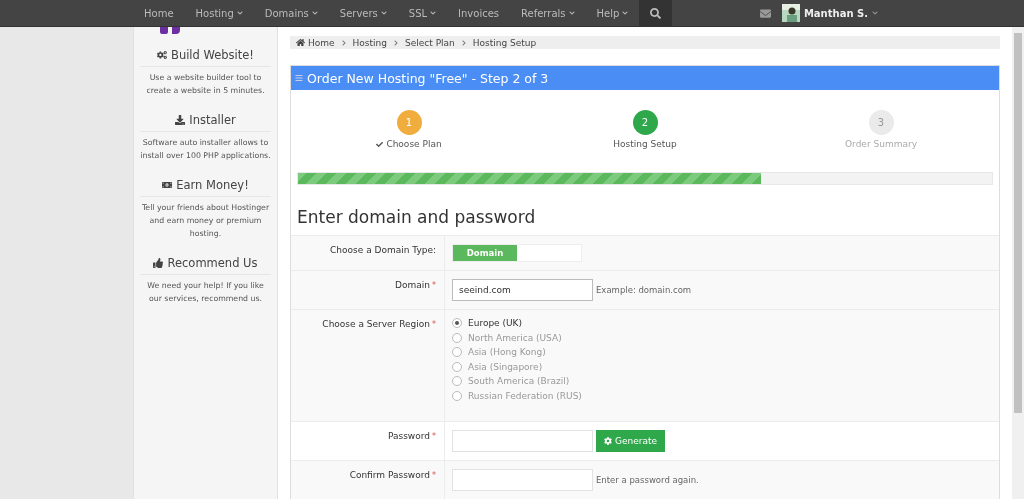  What do you see at coordinates (645, 144) in the screenshot?
I see `step-label: Hosting Setup` at bounding box center [645, 144].